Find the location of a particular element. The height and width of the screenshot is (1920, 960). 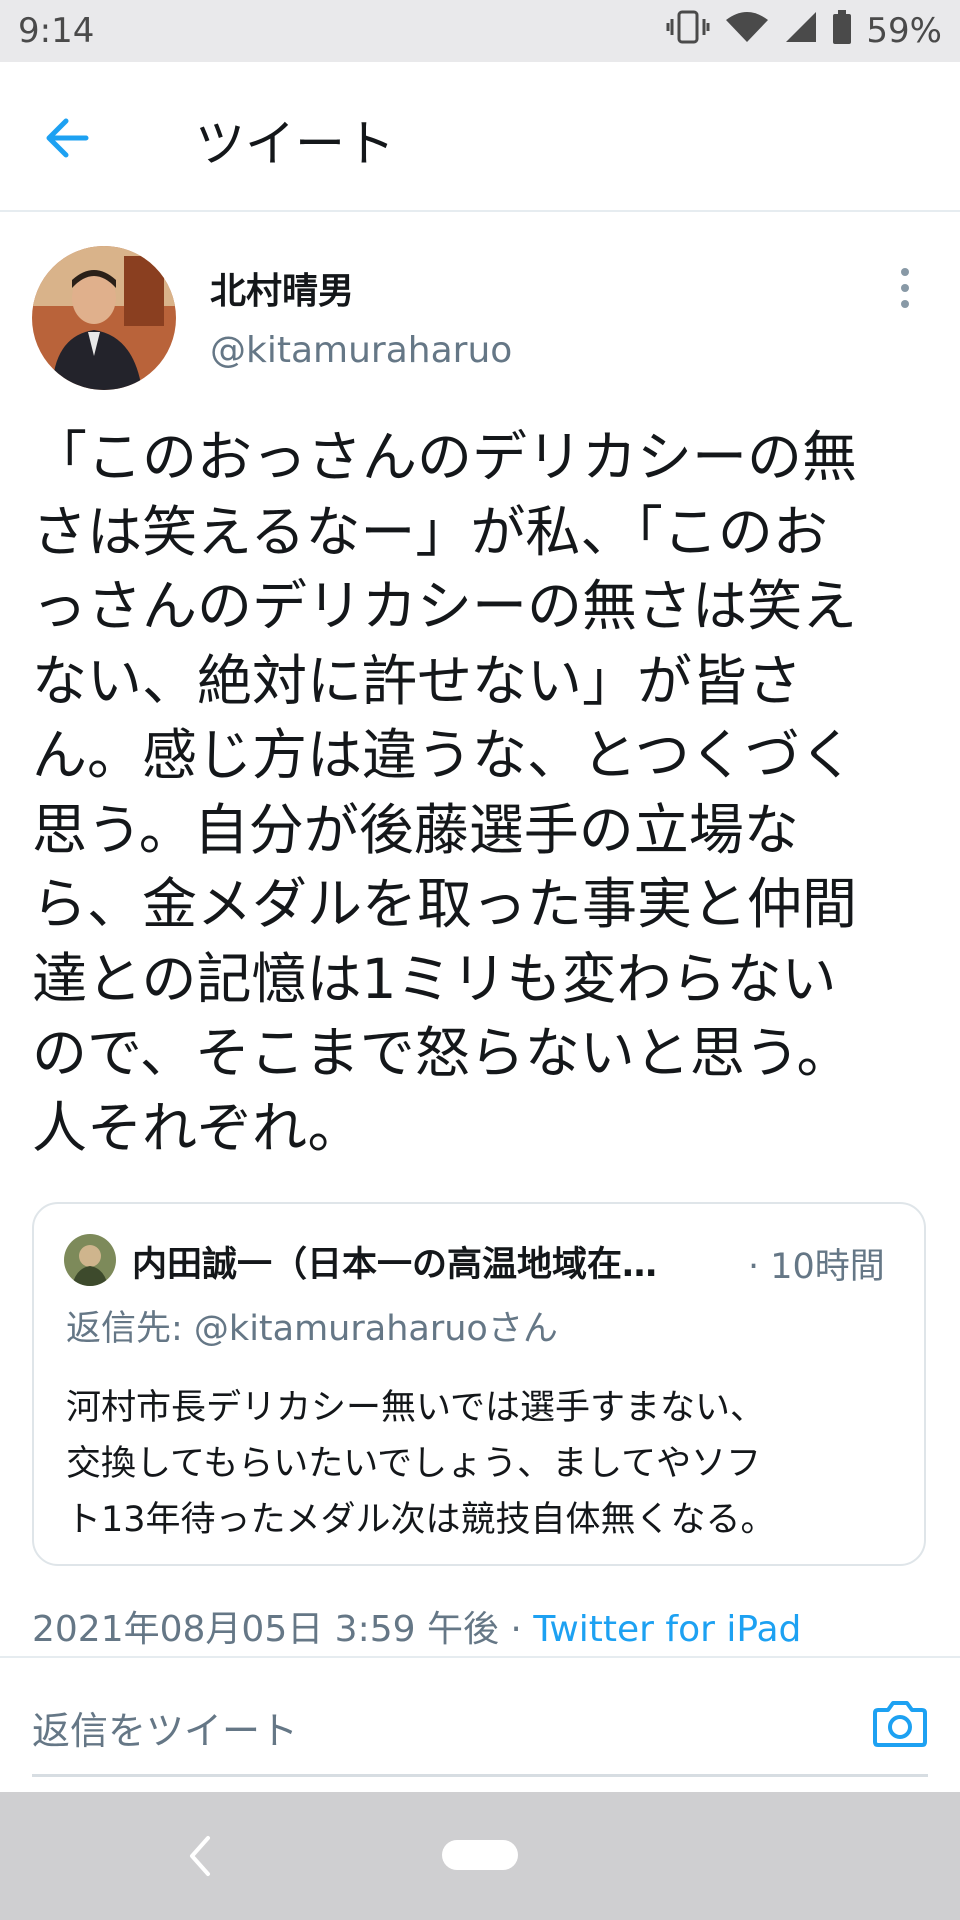

reply-to-label: 返信先: is located at coordinates (130, 1329).